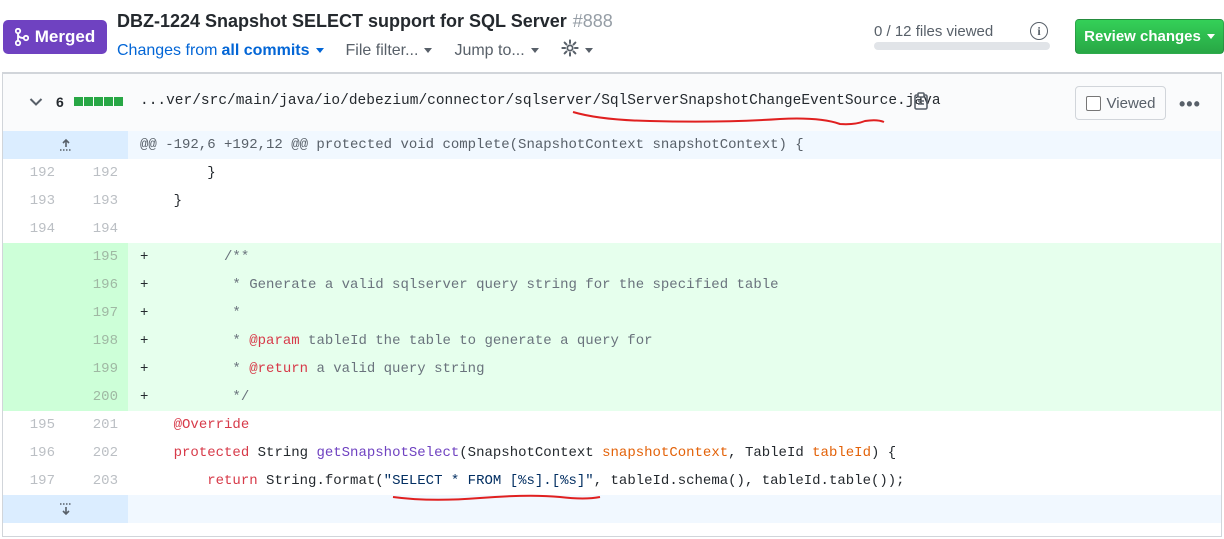 This screenshot has height=539, width=1224. Describe the element at coordinates (612, 229) in the screenshot. I see `diff-line: 194 194` at that location.